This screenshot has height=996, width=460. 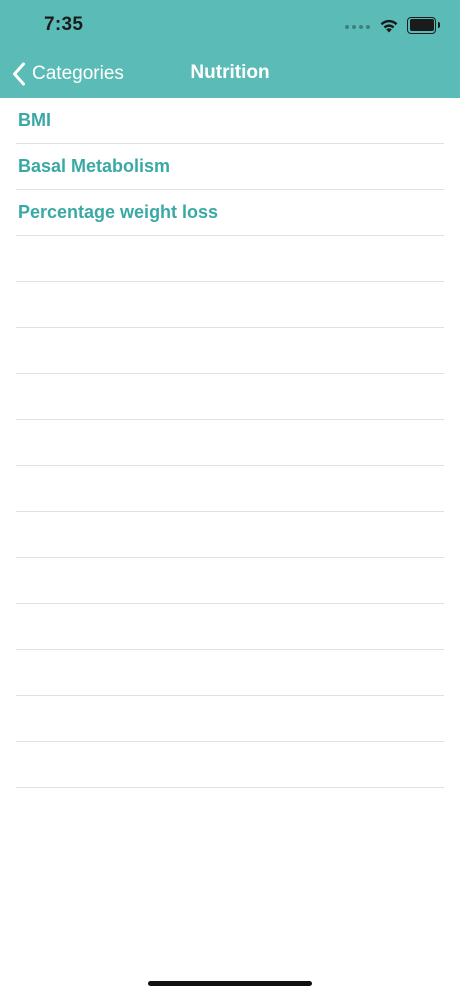 What do you see at coordinates (230, 121) in the screenshot?
I see `list-item-bmi: BMI` at bounding box center [230, 121].